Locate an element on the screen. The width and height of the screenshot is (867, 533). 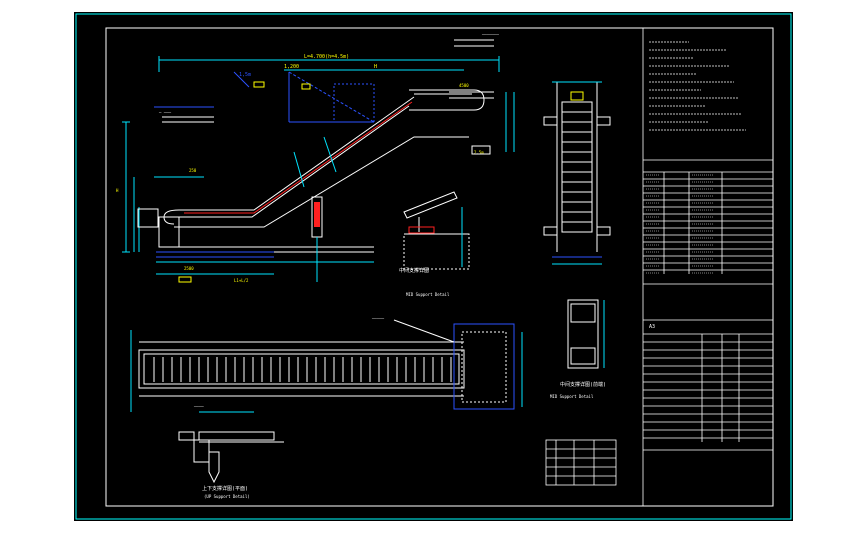
bottom-support-detail: 上下支撑详图(平面) (UP Support Detail) is located at coordinates (231, 455).